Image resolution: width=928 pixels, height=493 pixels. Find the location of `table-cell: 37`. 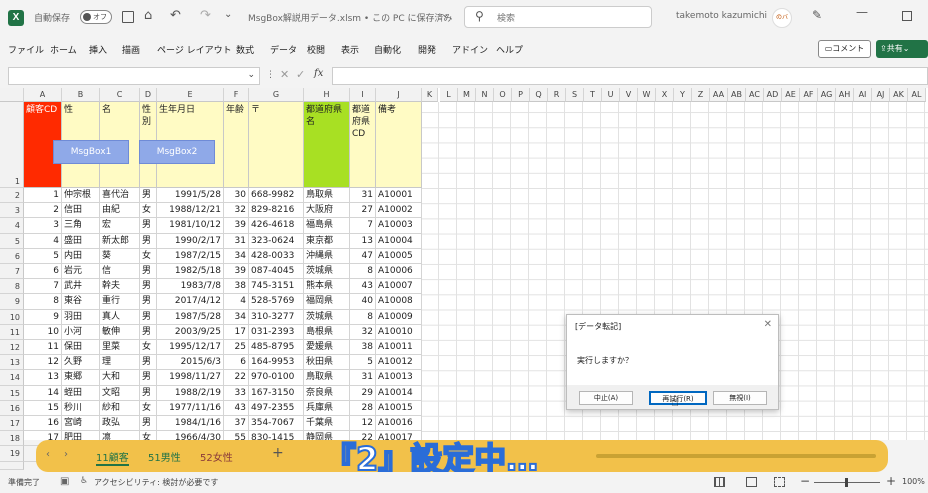

table-cell: 37 is located at coordinates (236, 424).